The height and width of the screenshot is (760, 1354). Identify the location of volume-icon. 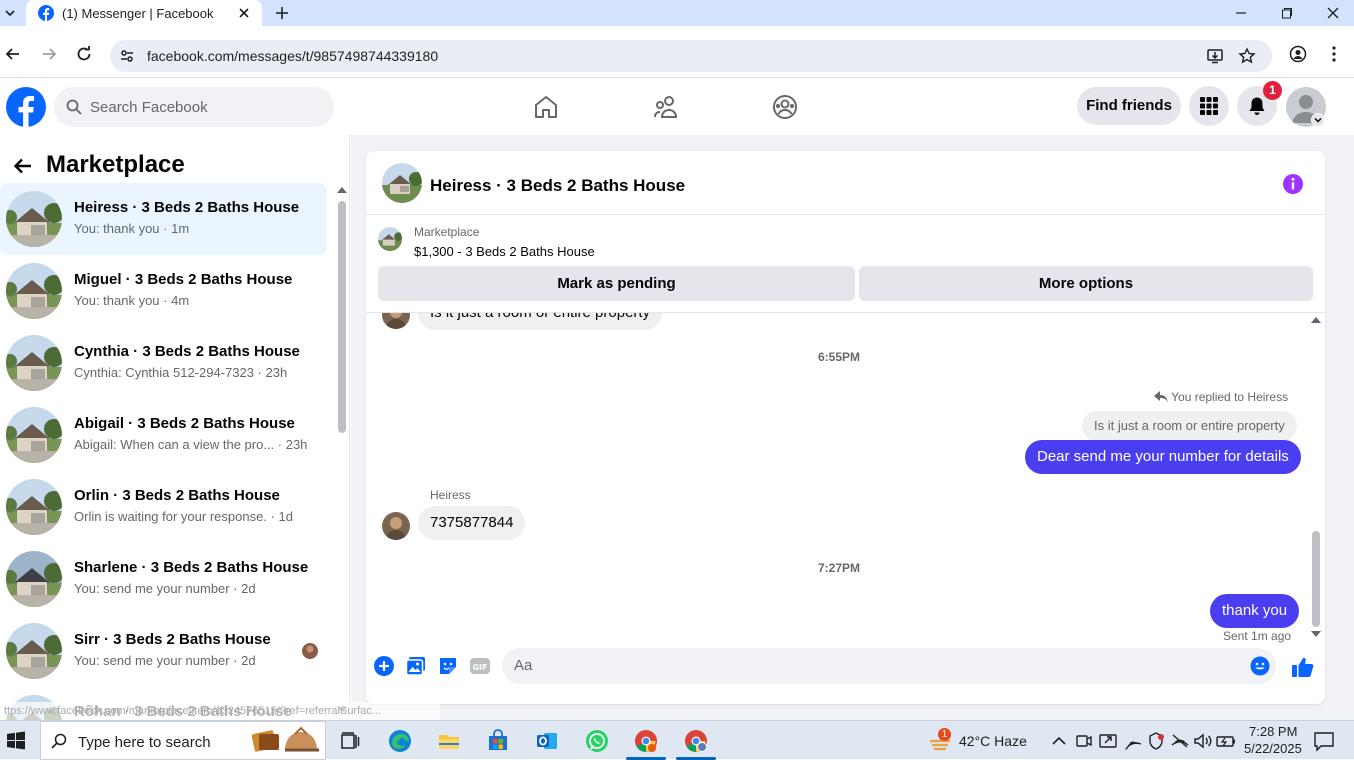
(1203, 741).